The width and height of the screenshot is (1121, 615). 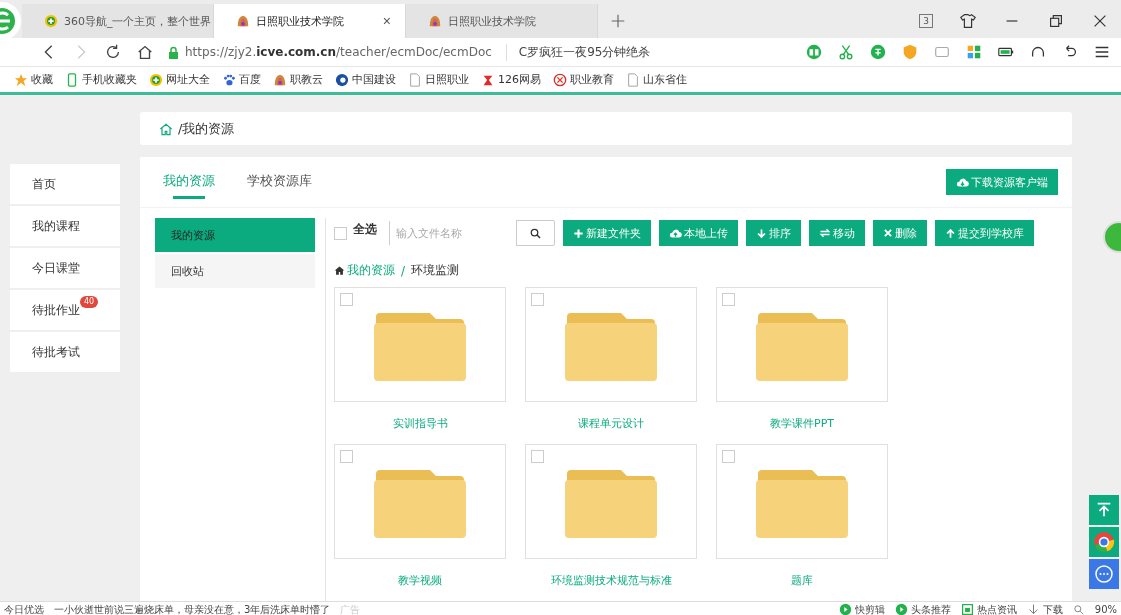 I want to click on bookmark: 中国建设, so click(x=365, y=79).